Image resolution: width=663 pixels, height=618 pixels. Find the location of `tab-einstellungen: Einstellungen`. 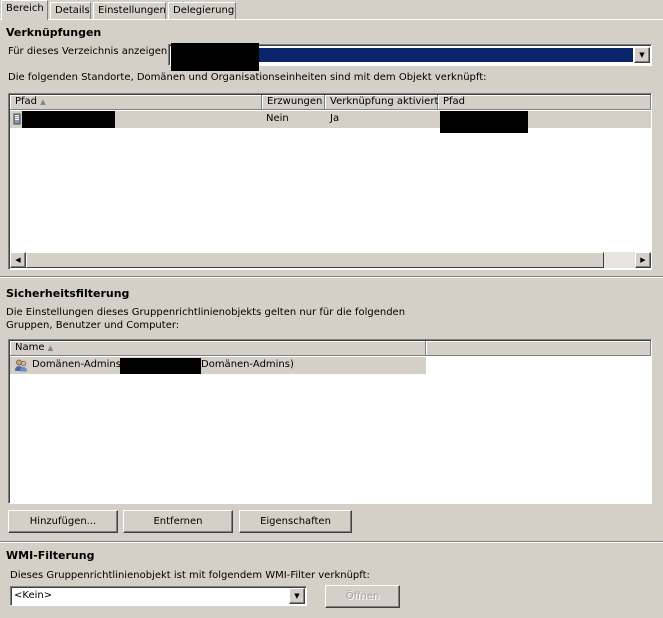

tab-einstellungen: Einstellungen is located at coordinates (129, 10).